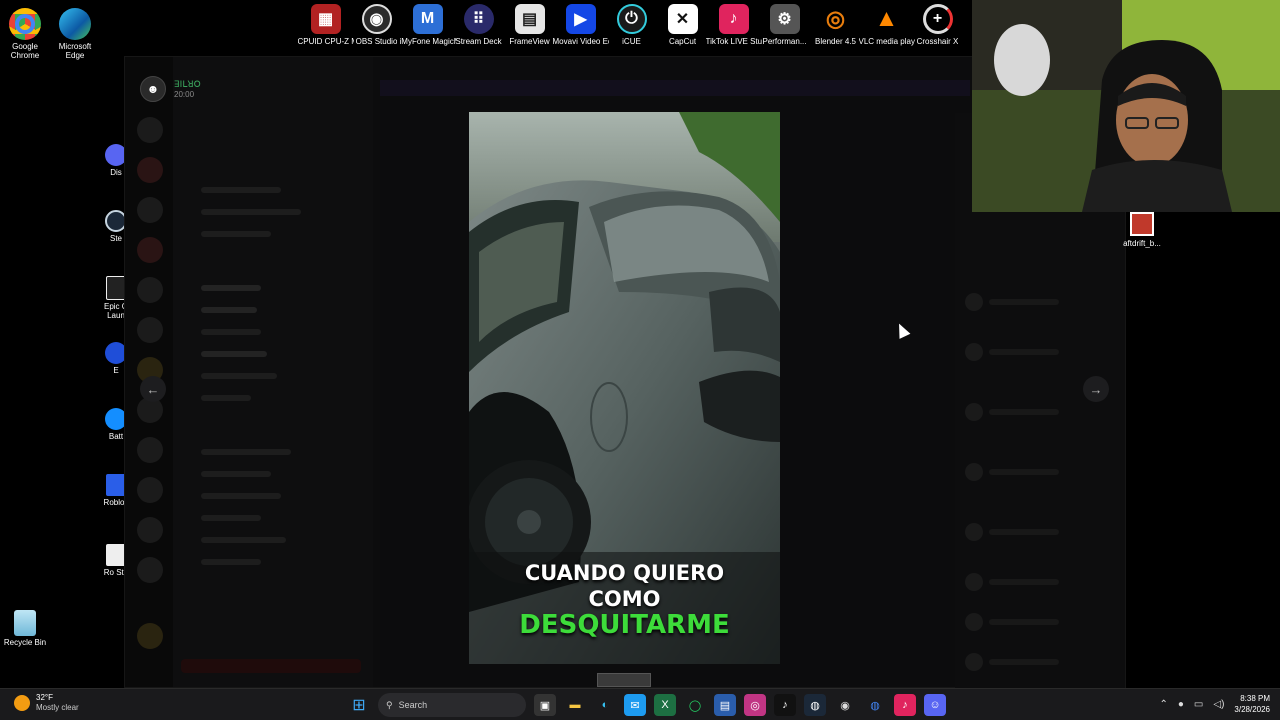 Image resolution: width=1280 pixels, height=720 pixels. What do you see at coordinates (624, 573) in the screenshot?
I see `caption-line-1: CUANDO QUIERO` at bounding box center [624, 573].